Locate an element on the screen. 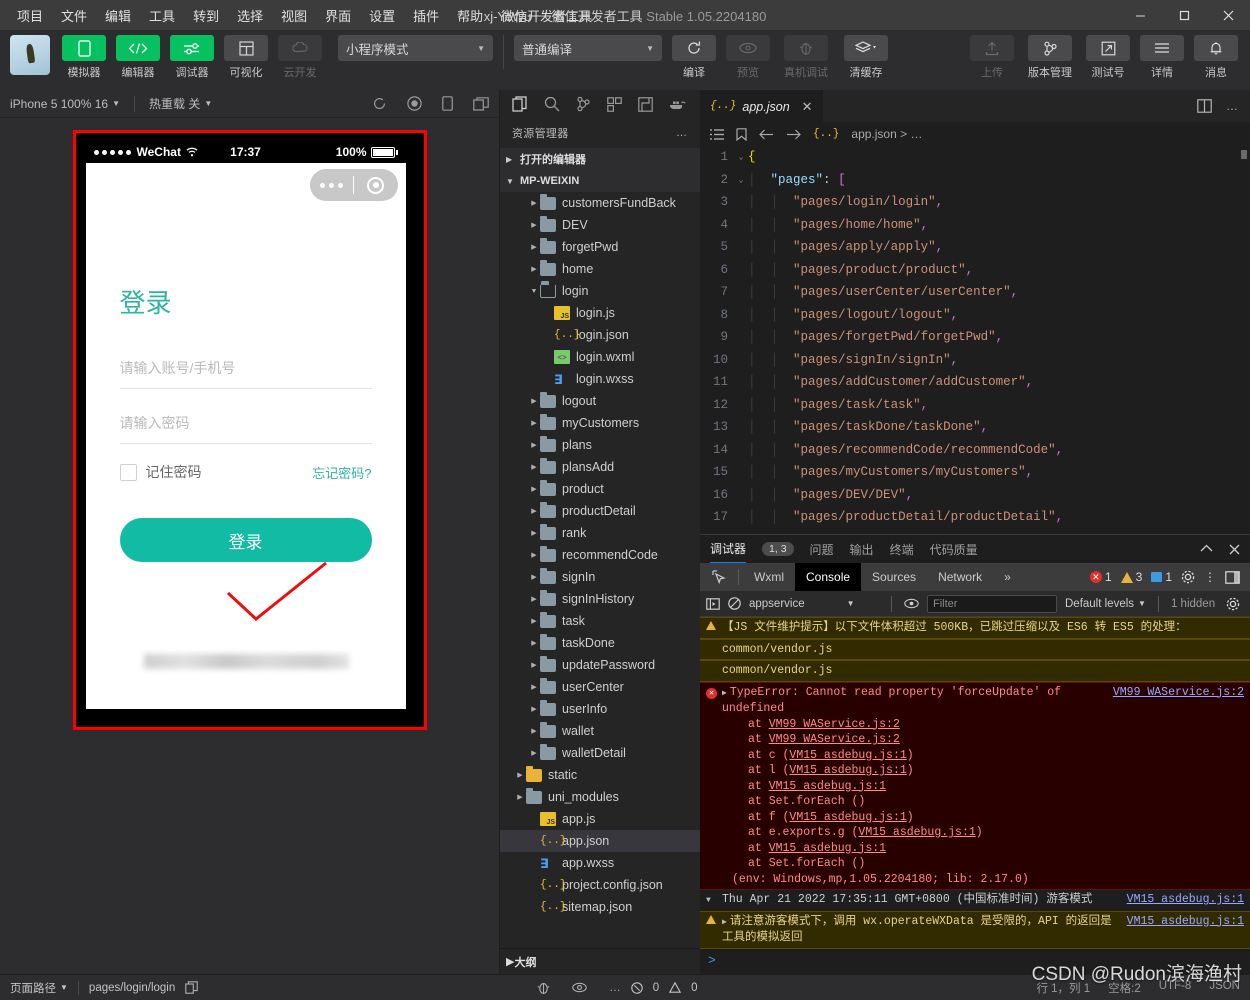 The width and height of the screenshot is (1250, 1000). tree-item: ▶ walletDetail is located at coordinates (600, 753).